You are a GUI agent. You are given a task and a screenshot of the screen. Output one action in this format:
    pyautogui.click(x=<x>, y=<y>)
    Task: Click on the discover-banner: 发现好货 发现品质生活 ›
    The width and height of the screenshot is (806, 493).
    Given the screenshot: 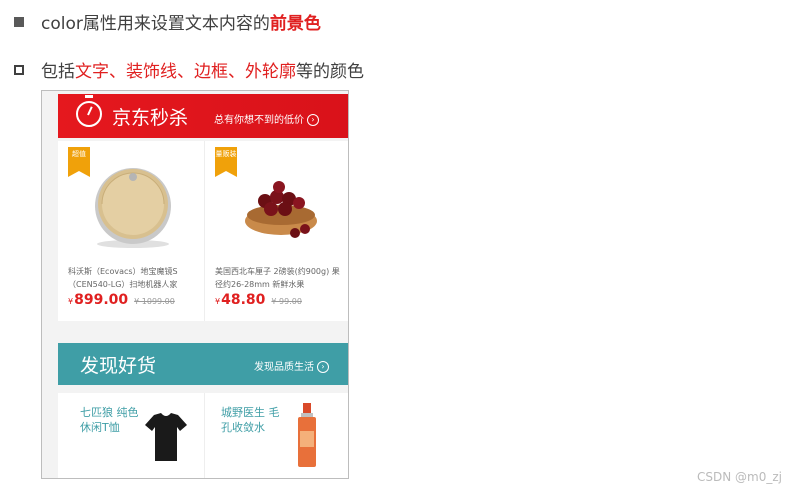 What is the action you would take?
    pyautogui.click(x=203, y=364)
    